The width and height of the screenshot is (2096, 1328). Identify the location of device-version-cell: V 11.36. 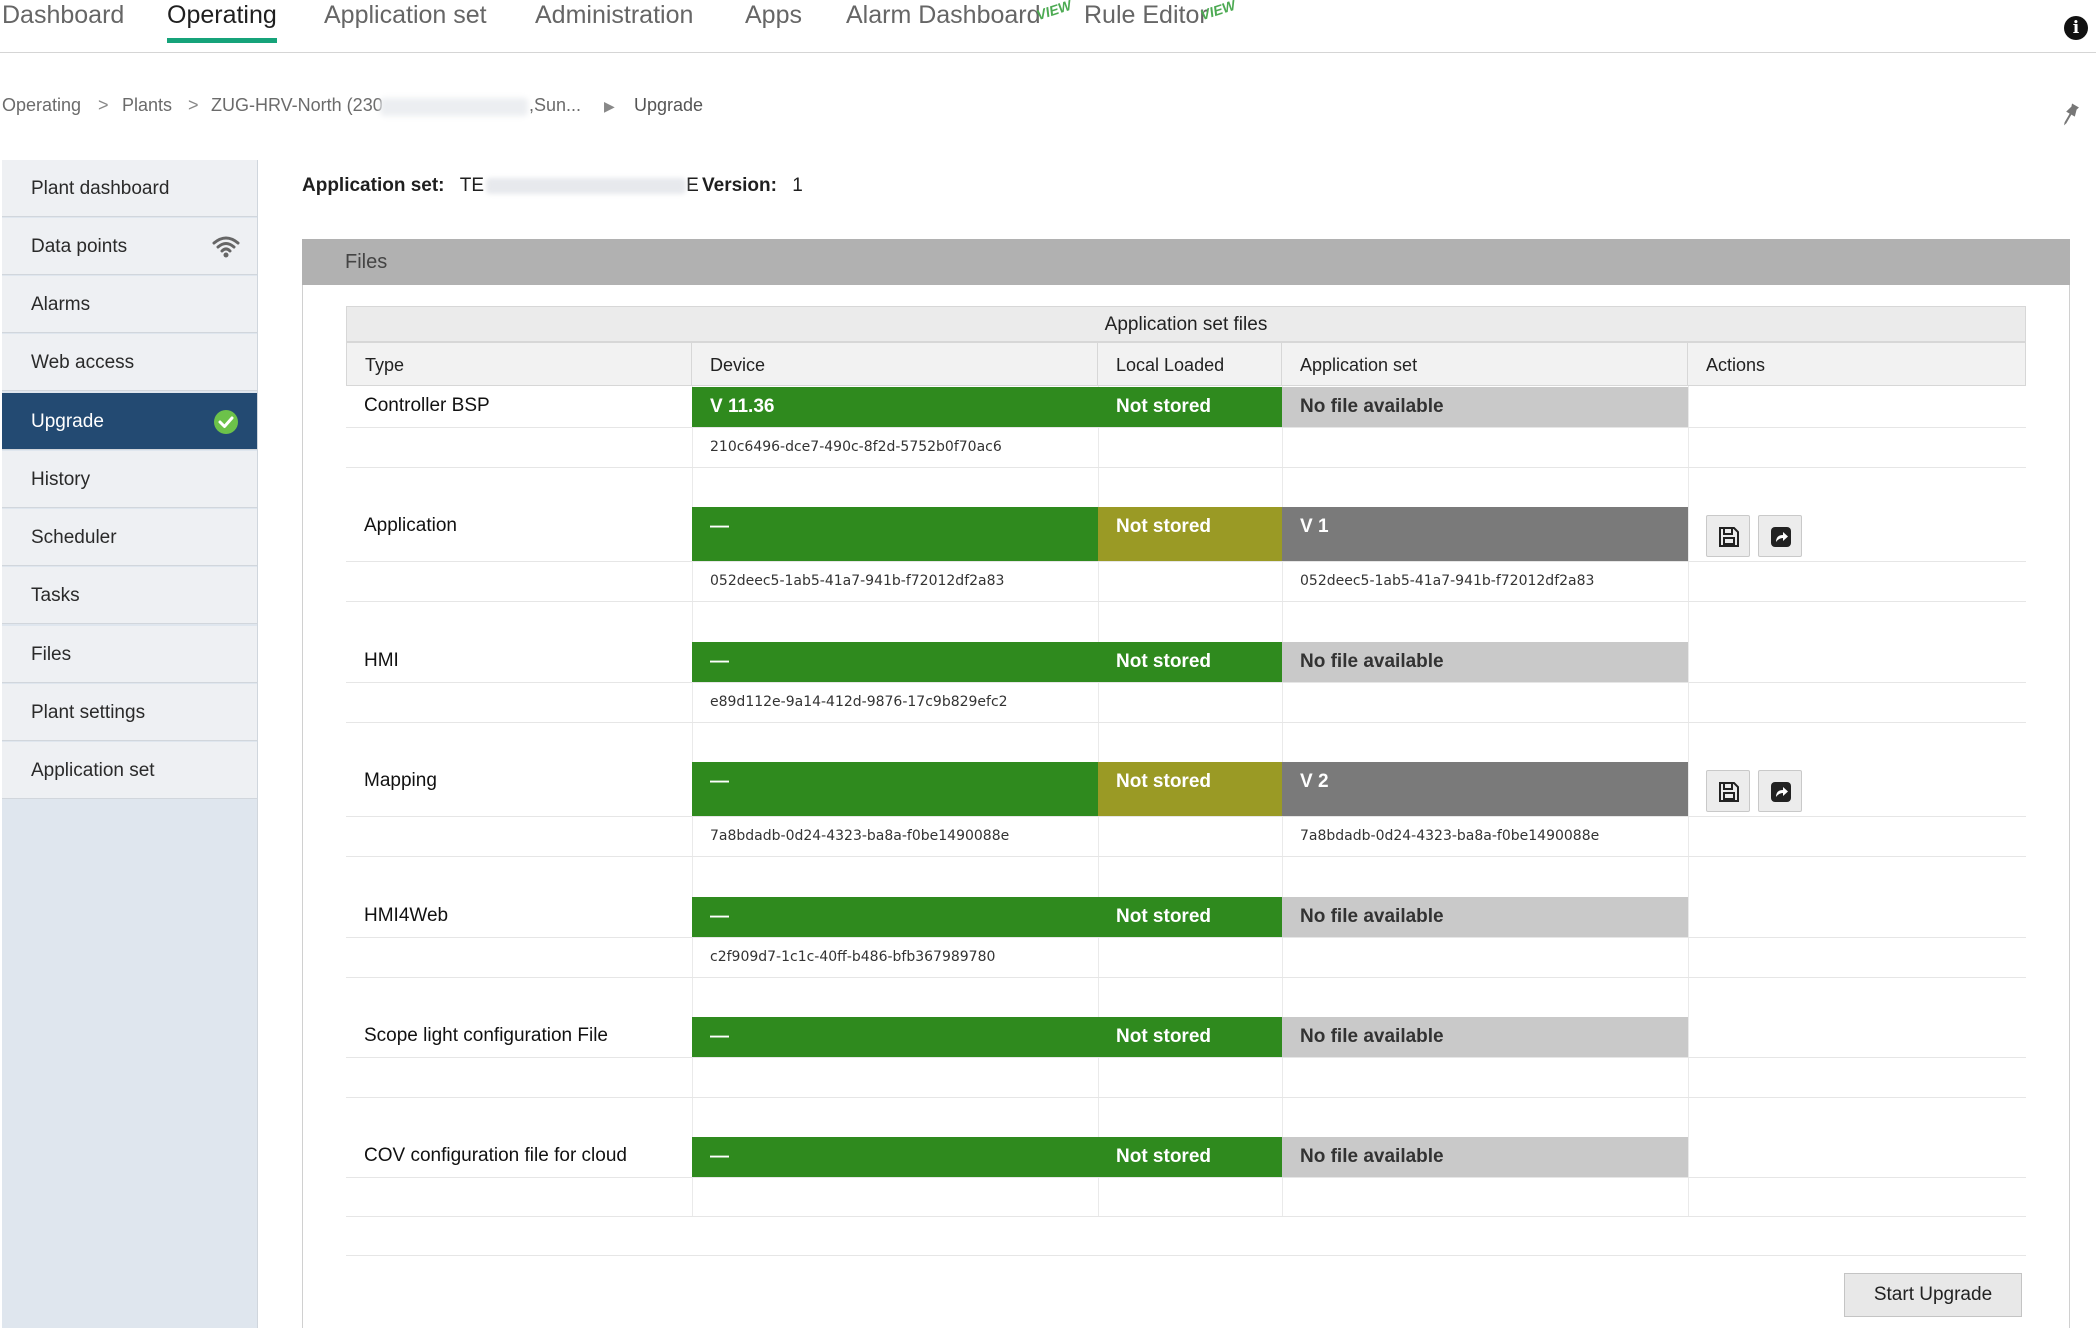
(895, 407).